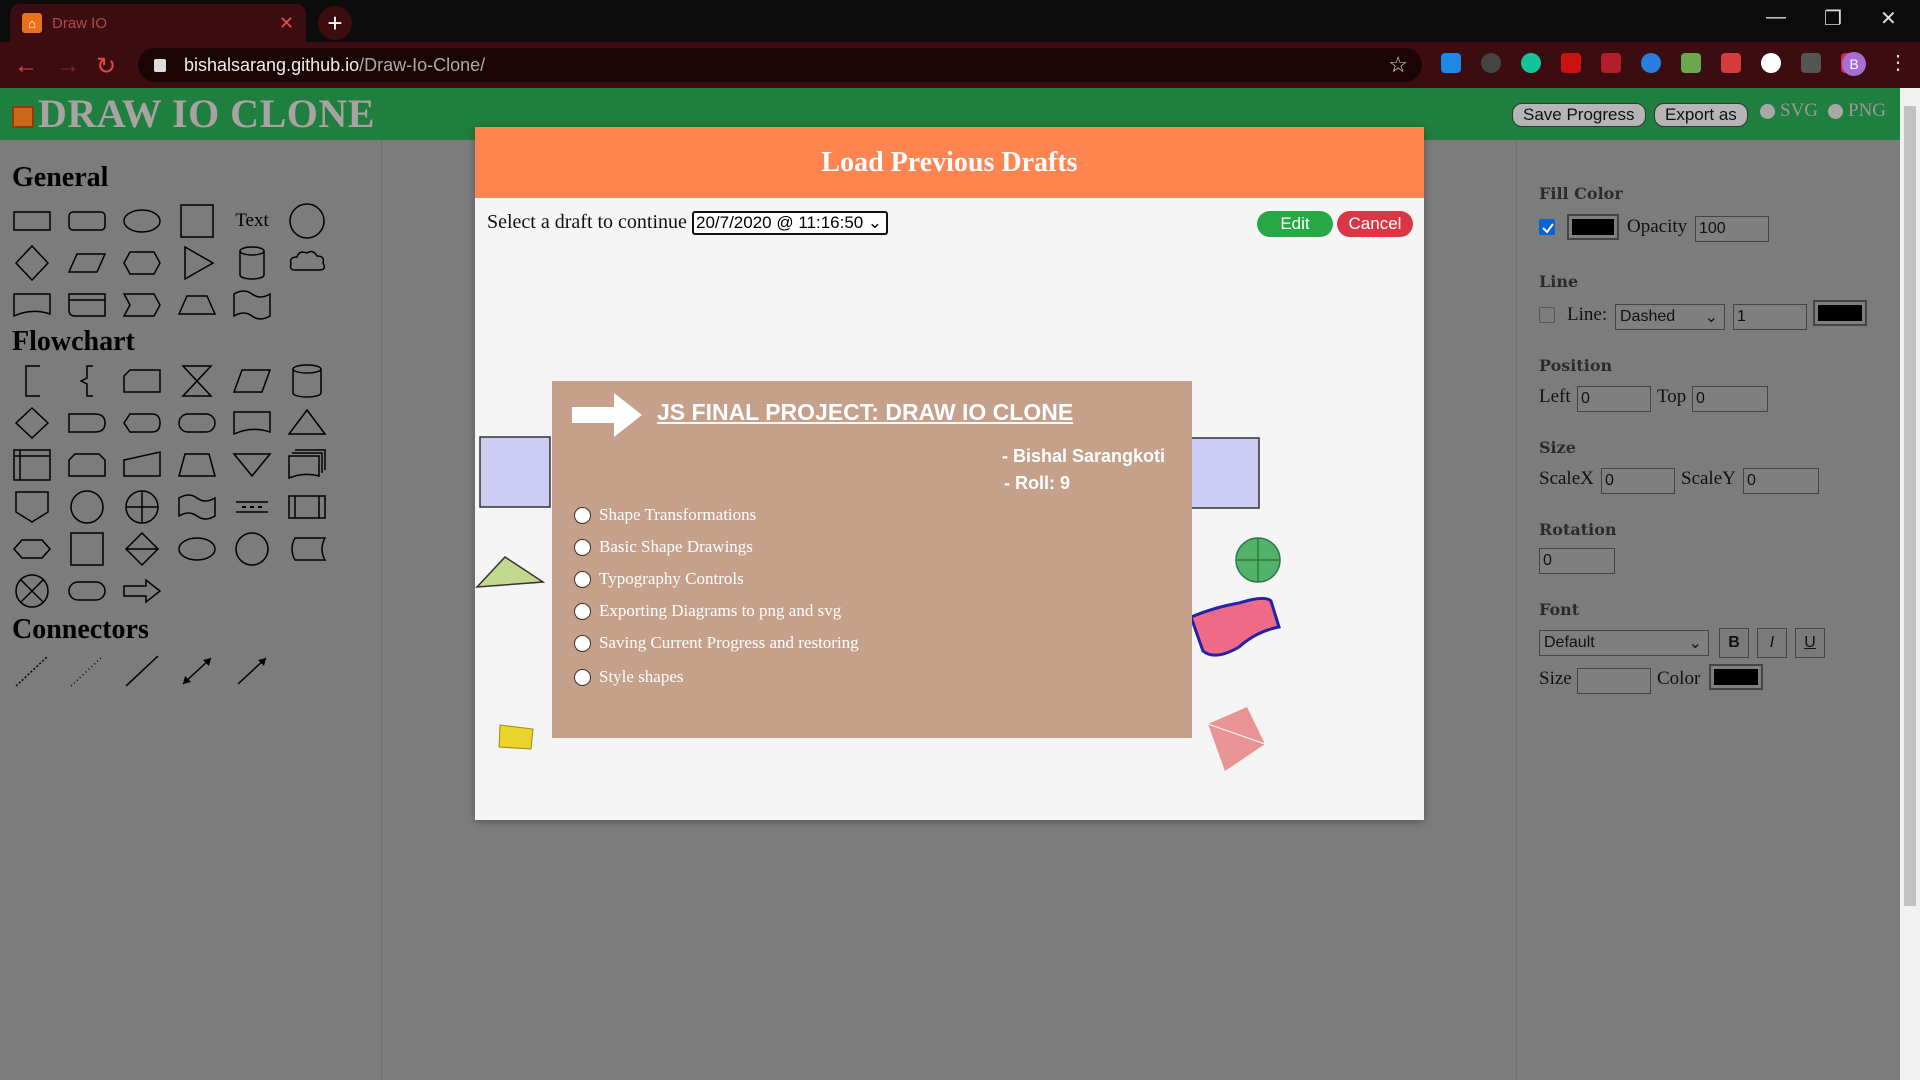  I want to click on paper-tape-shape, so click(197, 507).